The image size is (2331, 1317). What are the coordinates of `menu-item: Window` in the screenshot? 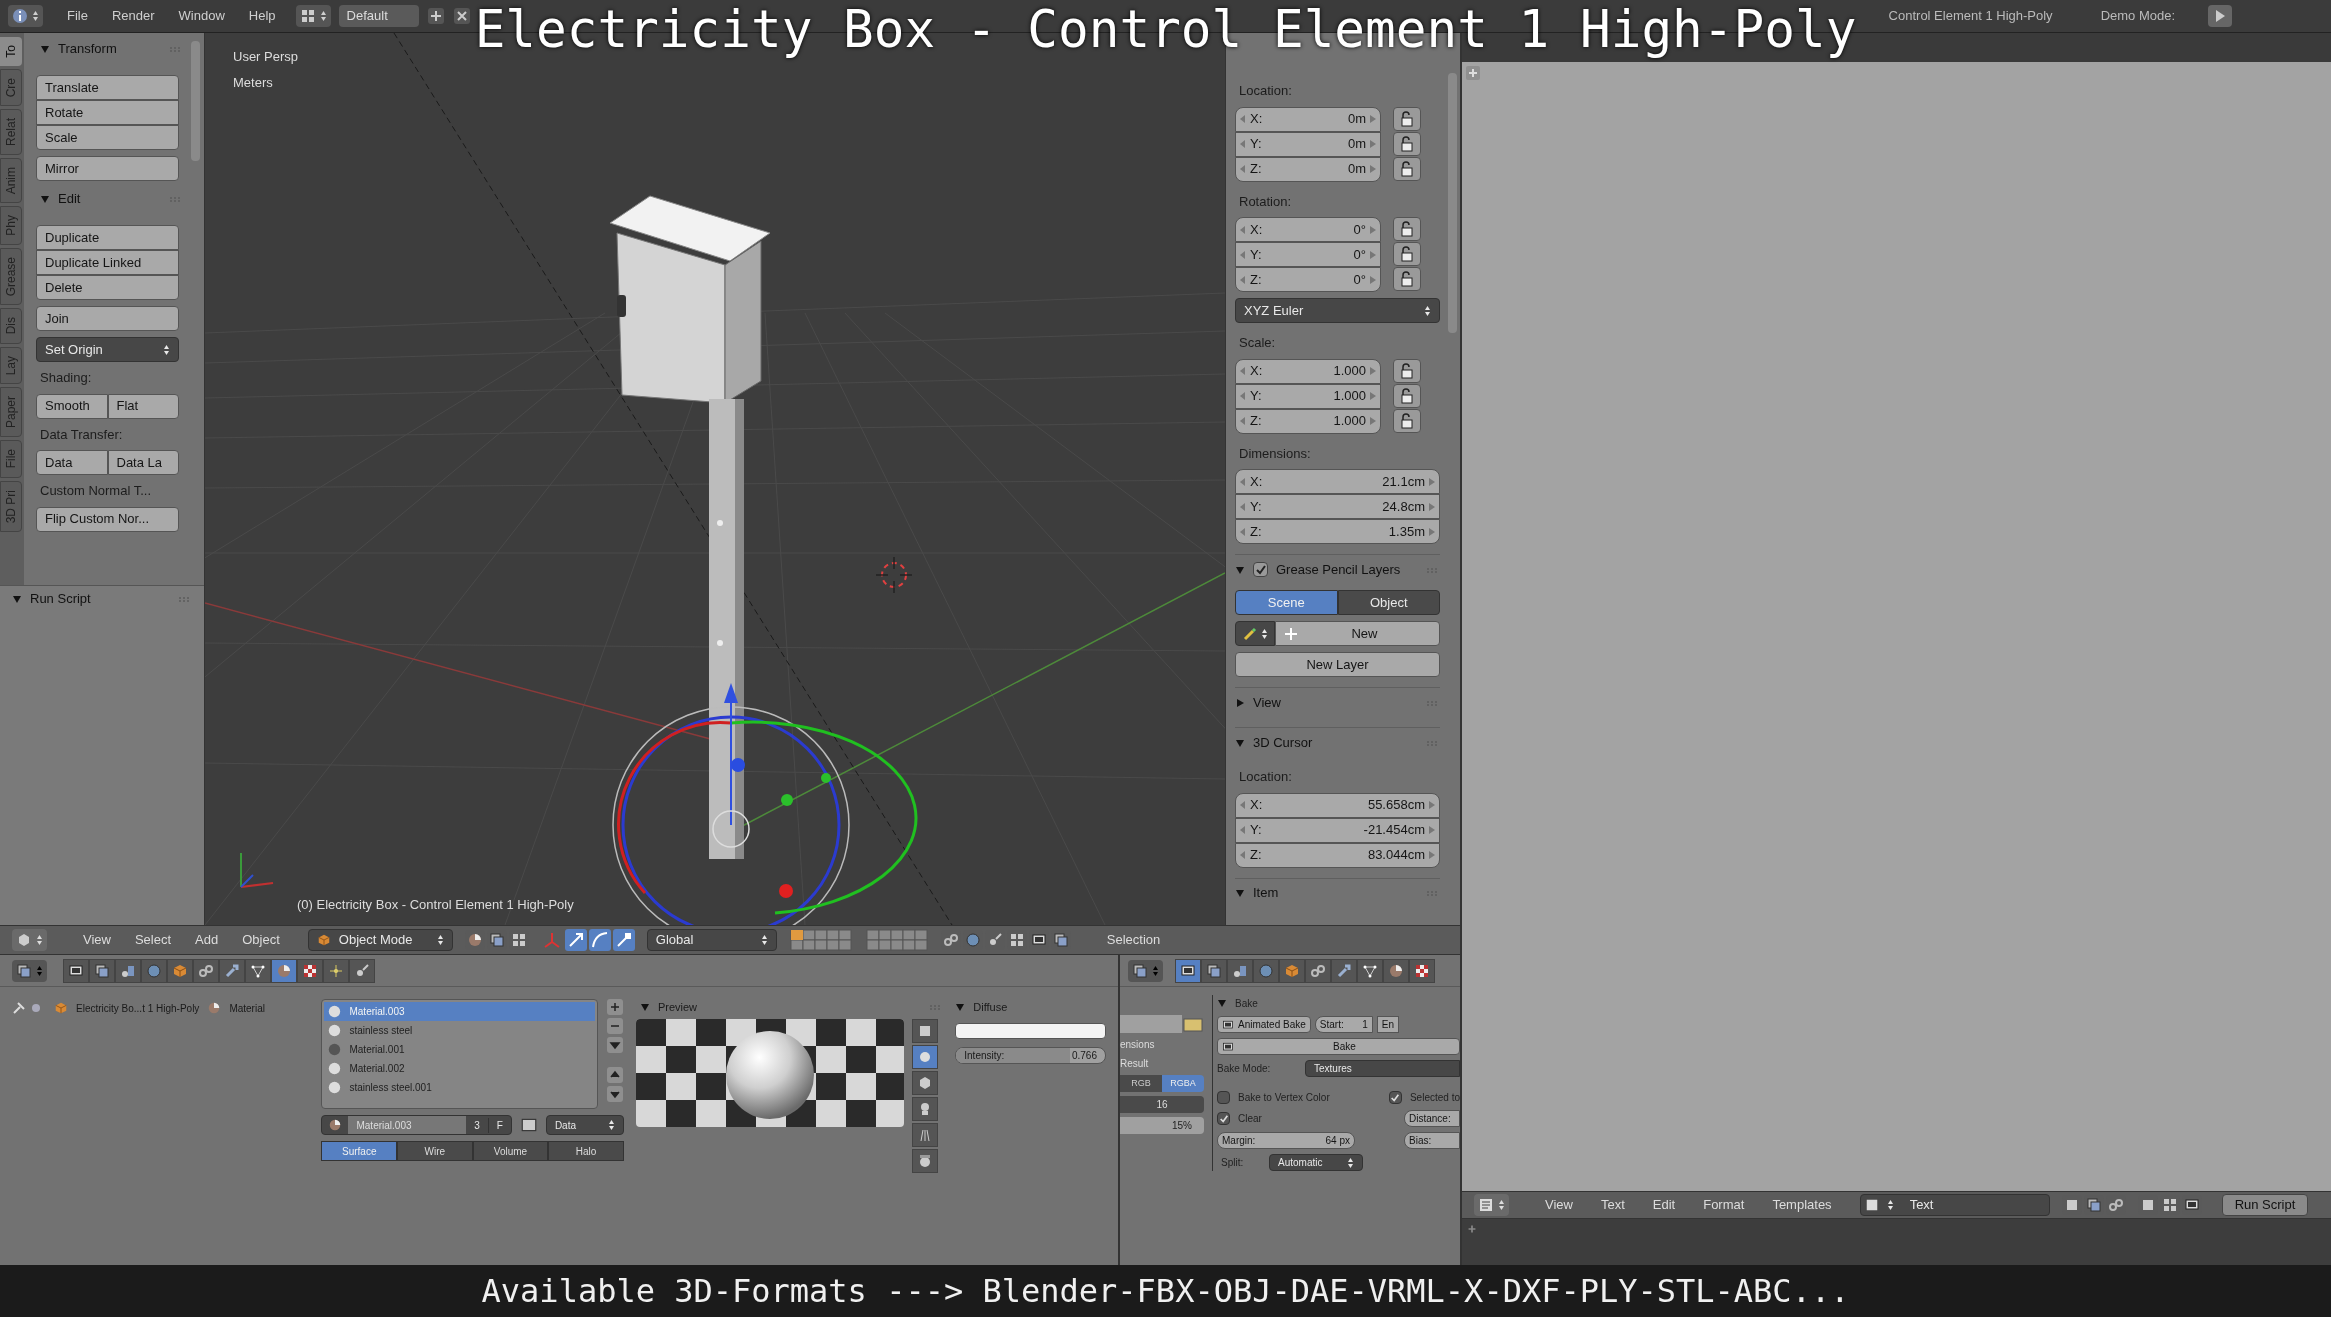 It's located at (201, 16).